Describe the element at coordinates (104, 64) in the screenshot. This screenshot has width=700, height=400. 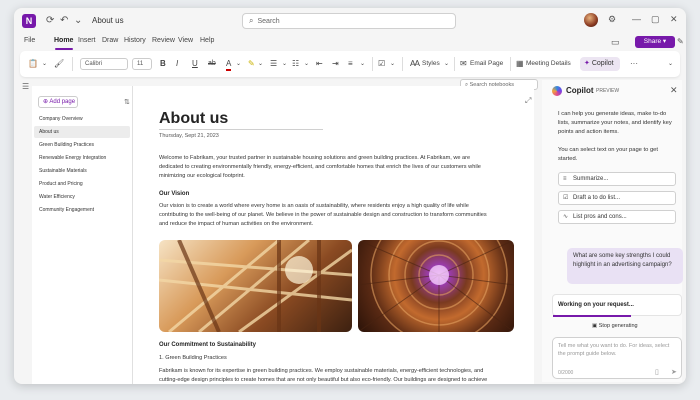
I see `font-name-select: Calibri` at that location.